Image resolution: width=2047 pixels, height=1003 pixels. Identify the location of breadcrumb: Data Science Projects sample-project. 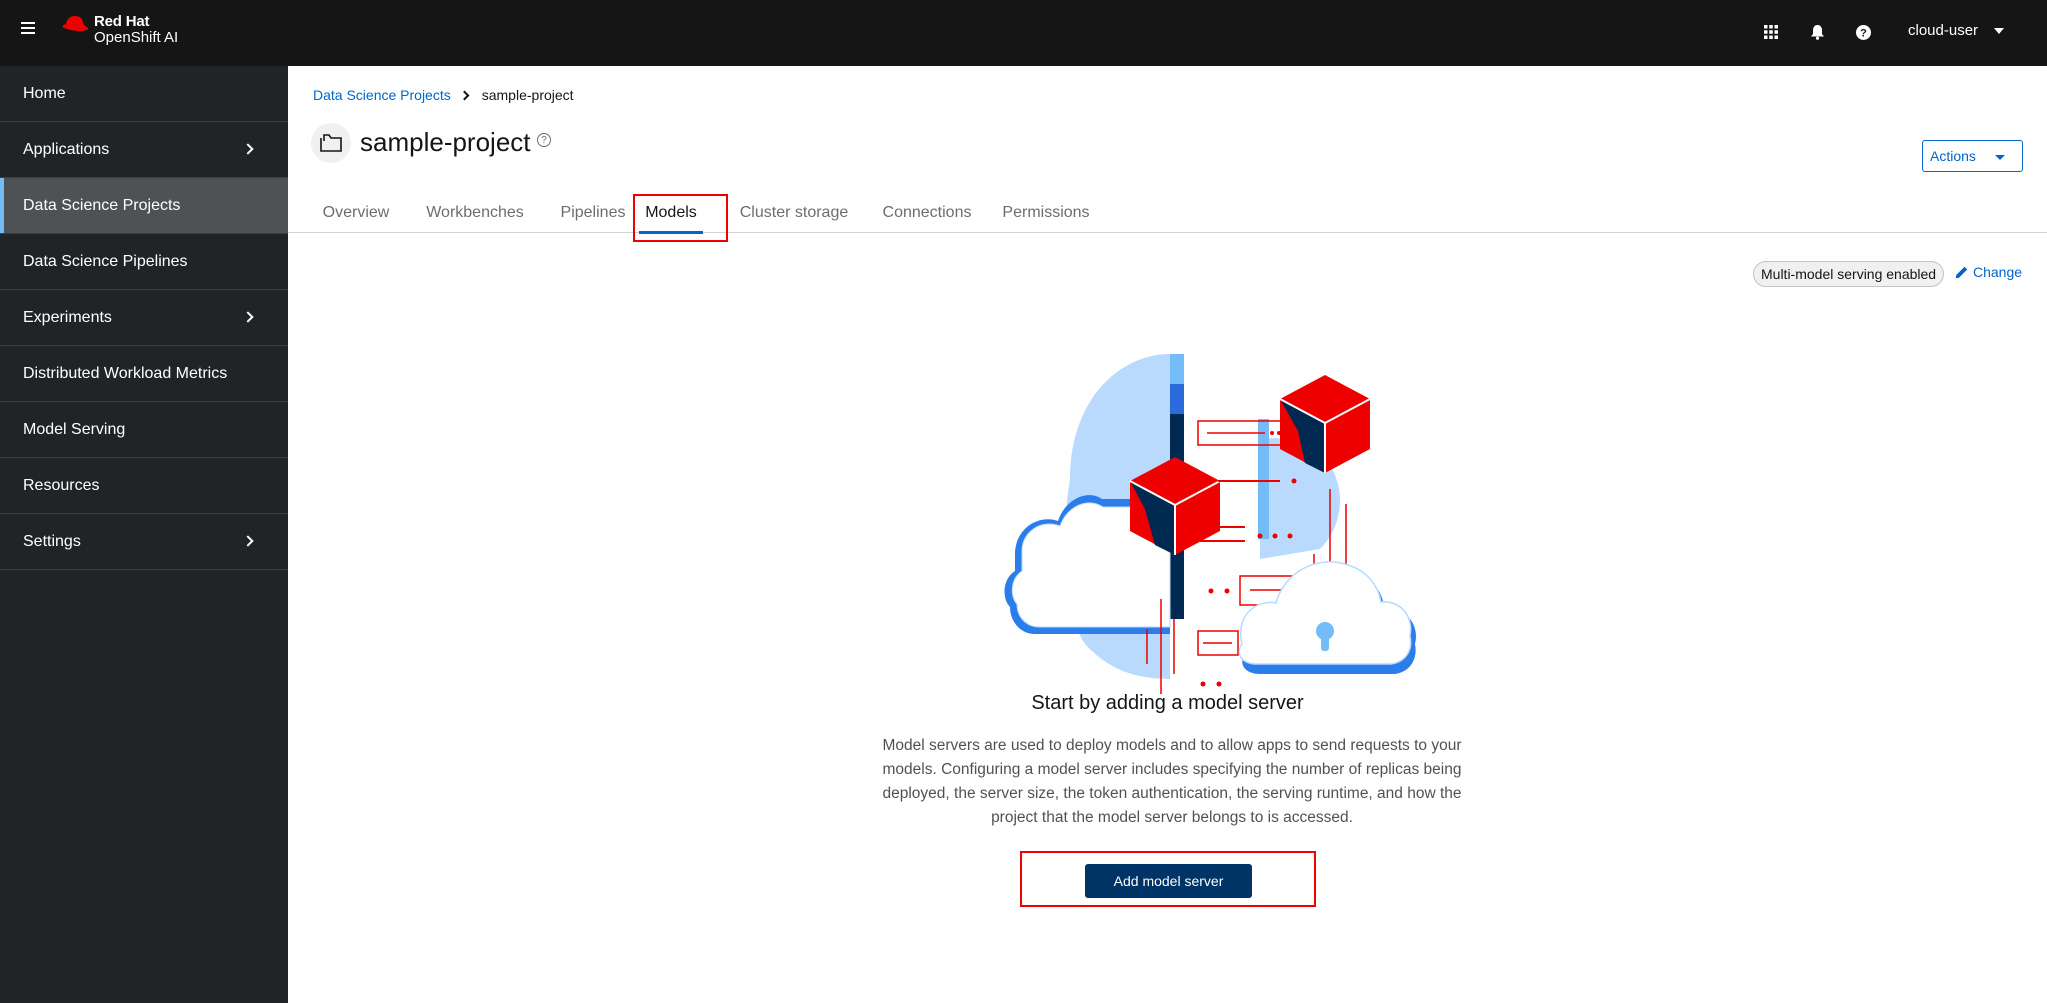
(443, 95).